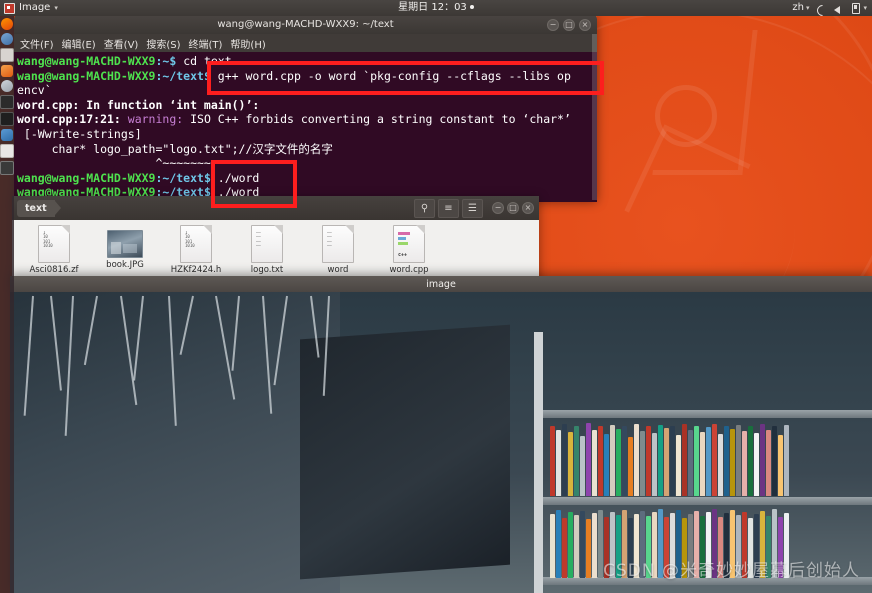 The width and height of the screenshot is (872, 593). Describe the element at coordinates (7, 151) in the screenshot. I see `launcher-item-text-editor` at that location.